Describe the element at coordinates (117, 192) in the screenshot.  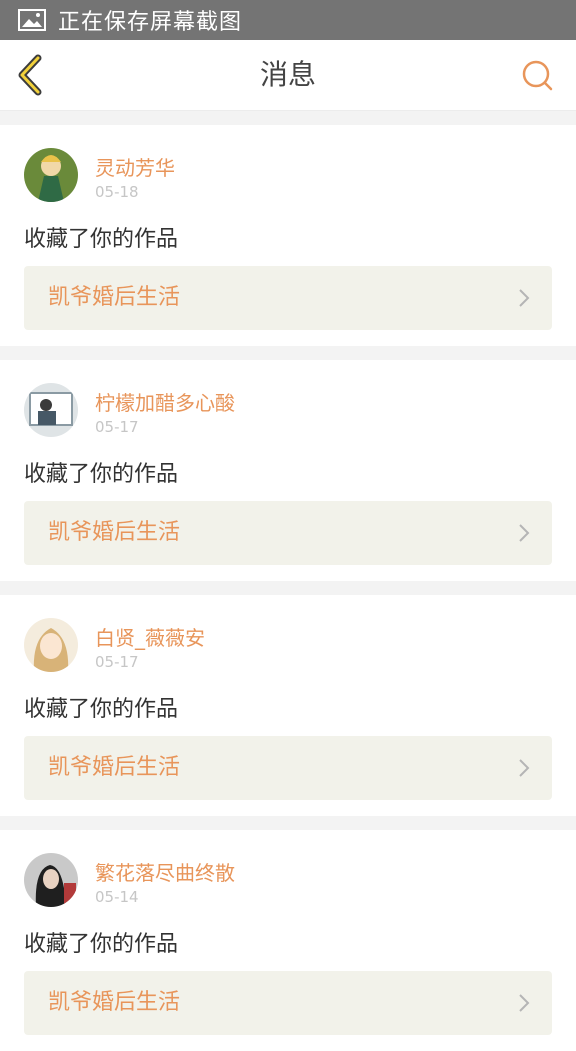
I see `message-date: 05-18` at that location.